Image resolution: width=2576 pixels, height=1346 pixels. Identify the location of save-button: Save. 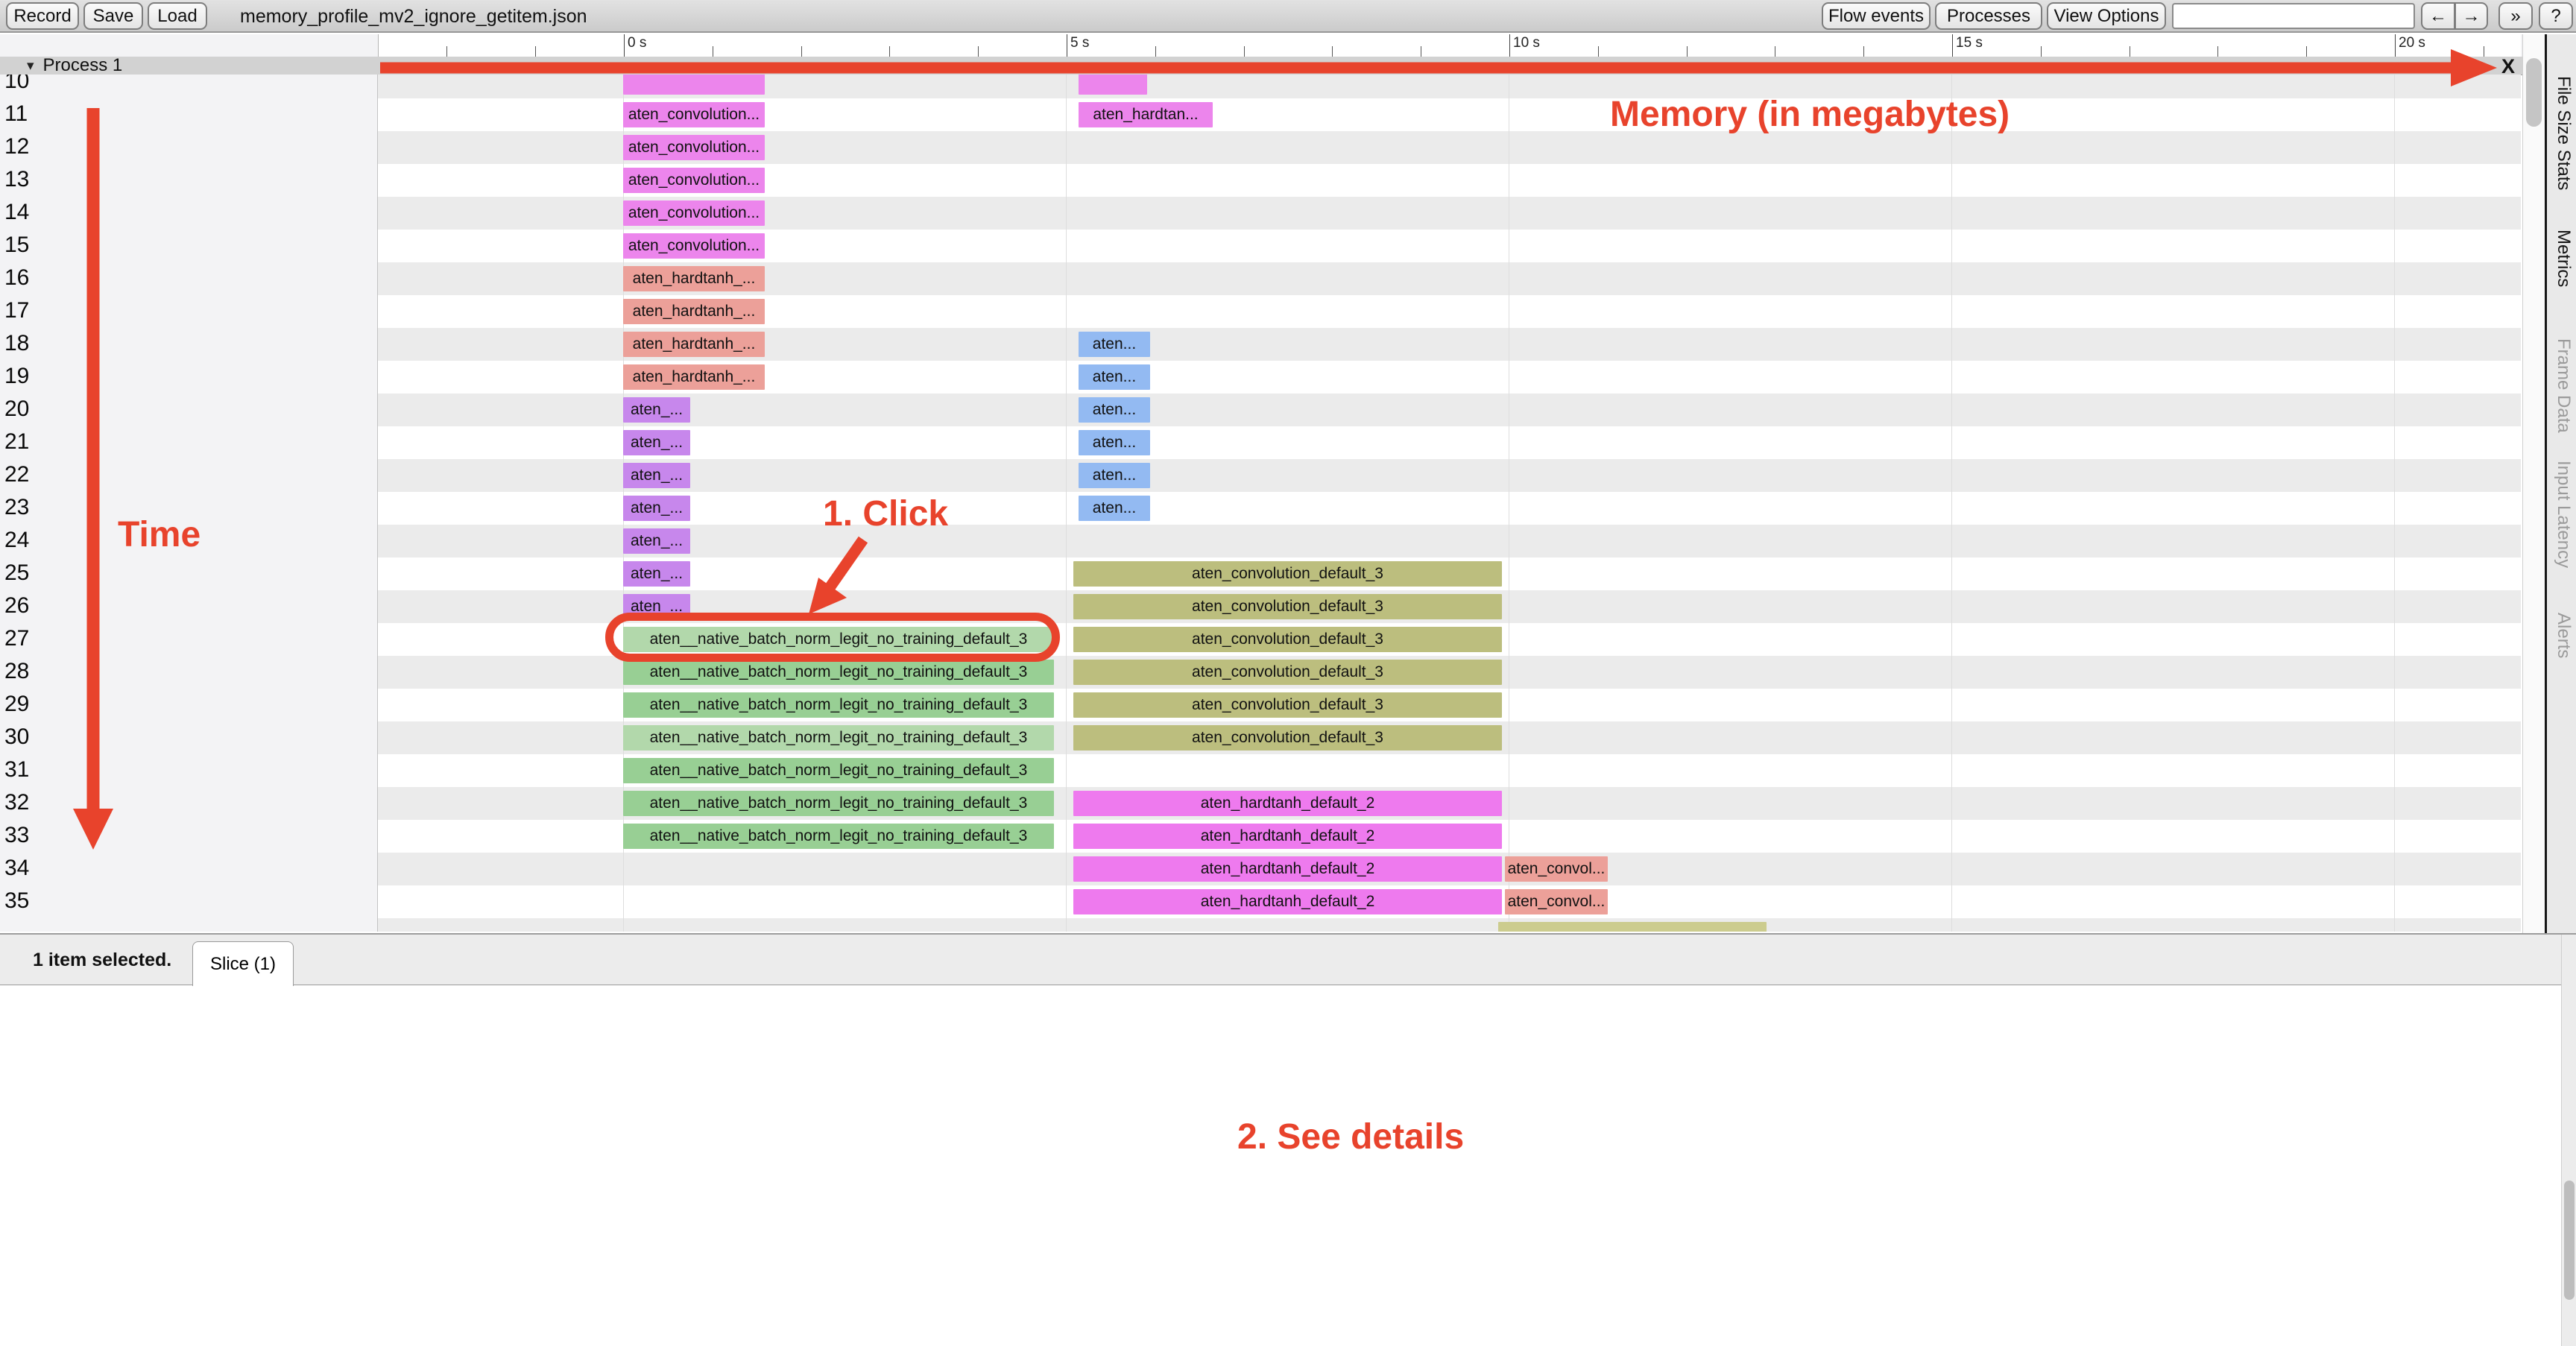
(113, 16).